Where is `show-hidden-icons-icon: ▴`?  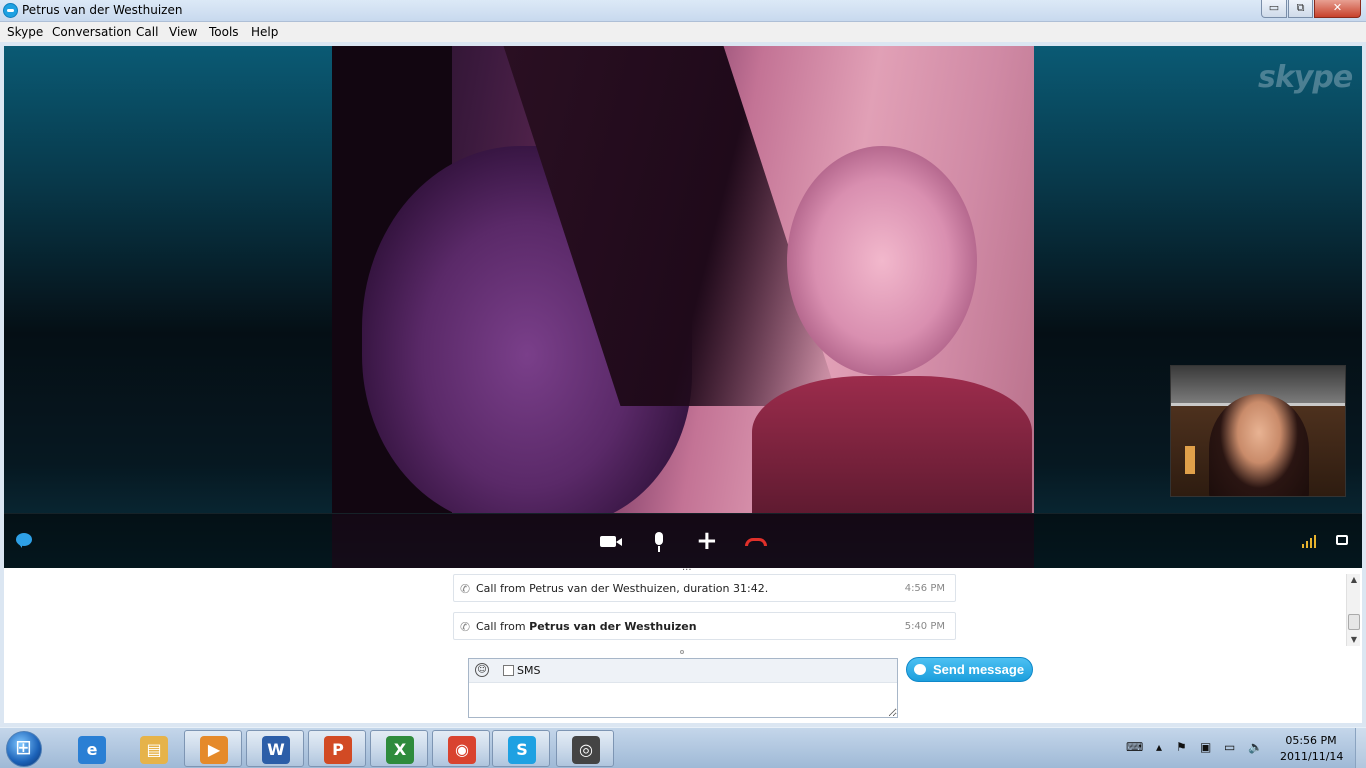
show-hidden-icons-icon: ▴ is located at coordinates (1159, 747).